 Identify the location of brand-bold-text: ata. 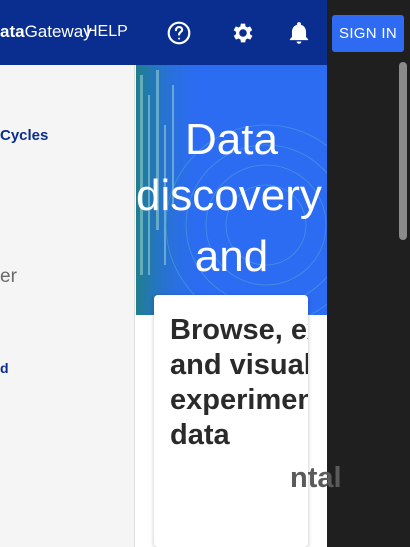
(12, 31).